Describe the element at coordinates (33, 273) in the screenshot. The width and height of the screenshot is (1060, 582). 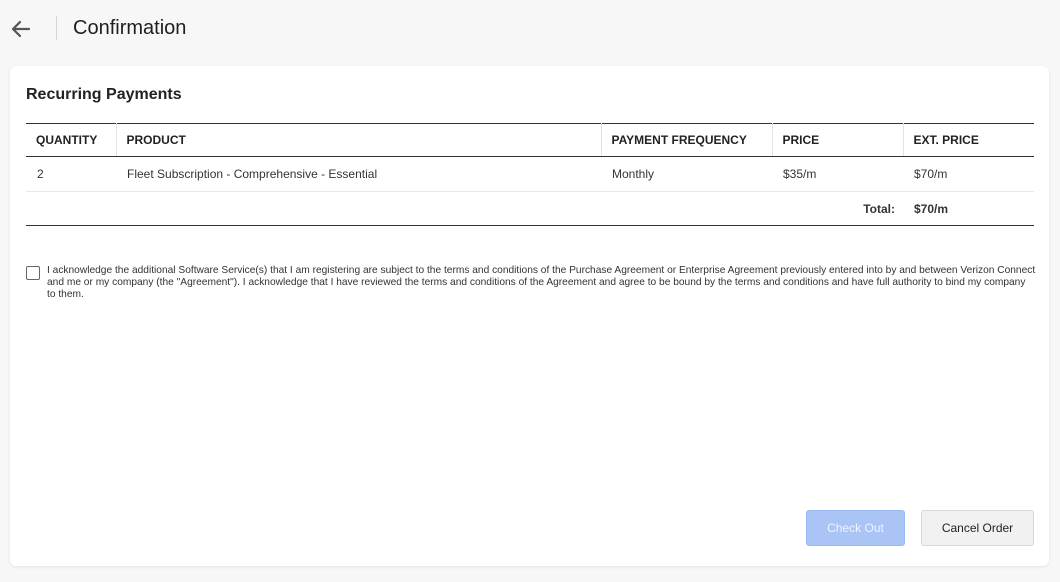
I see `acknowledgement-checkbox` at that location.